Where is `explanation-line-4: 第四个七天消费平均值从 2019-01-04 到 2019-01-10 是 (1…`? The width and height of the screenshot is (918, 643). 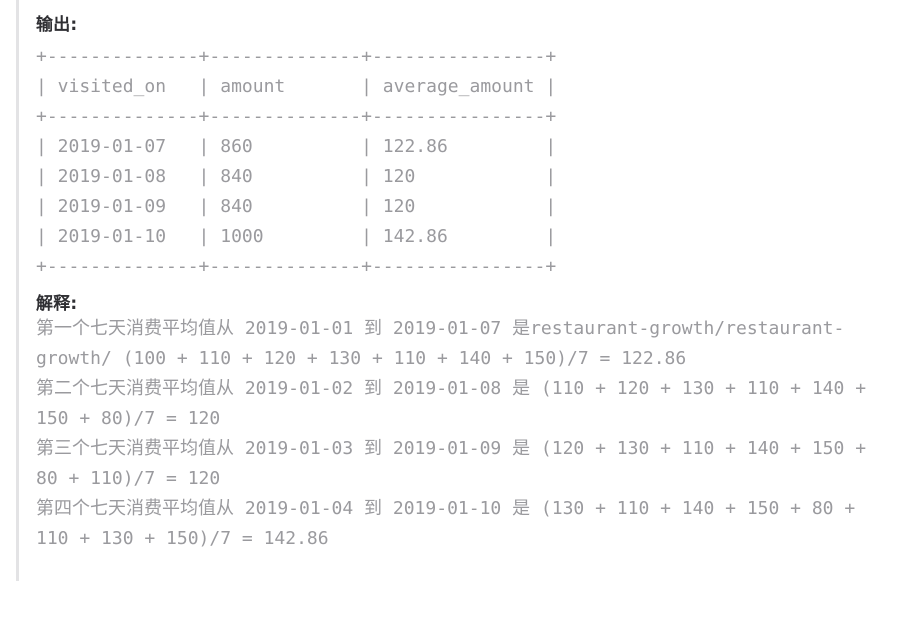
explanation-line-4: 第四个七天消费平均值从 2019-01-04 到 2019-01-10 是 (1… is located at coordinates (446, 523).